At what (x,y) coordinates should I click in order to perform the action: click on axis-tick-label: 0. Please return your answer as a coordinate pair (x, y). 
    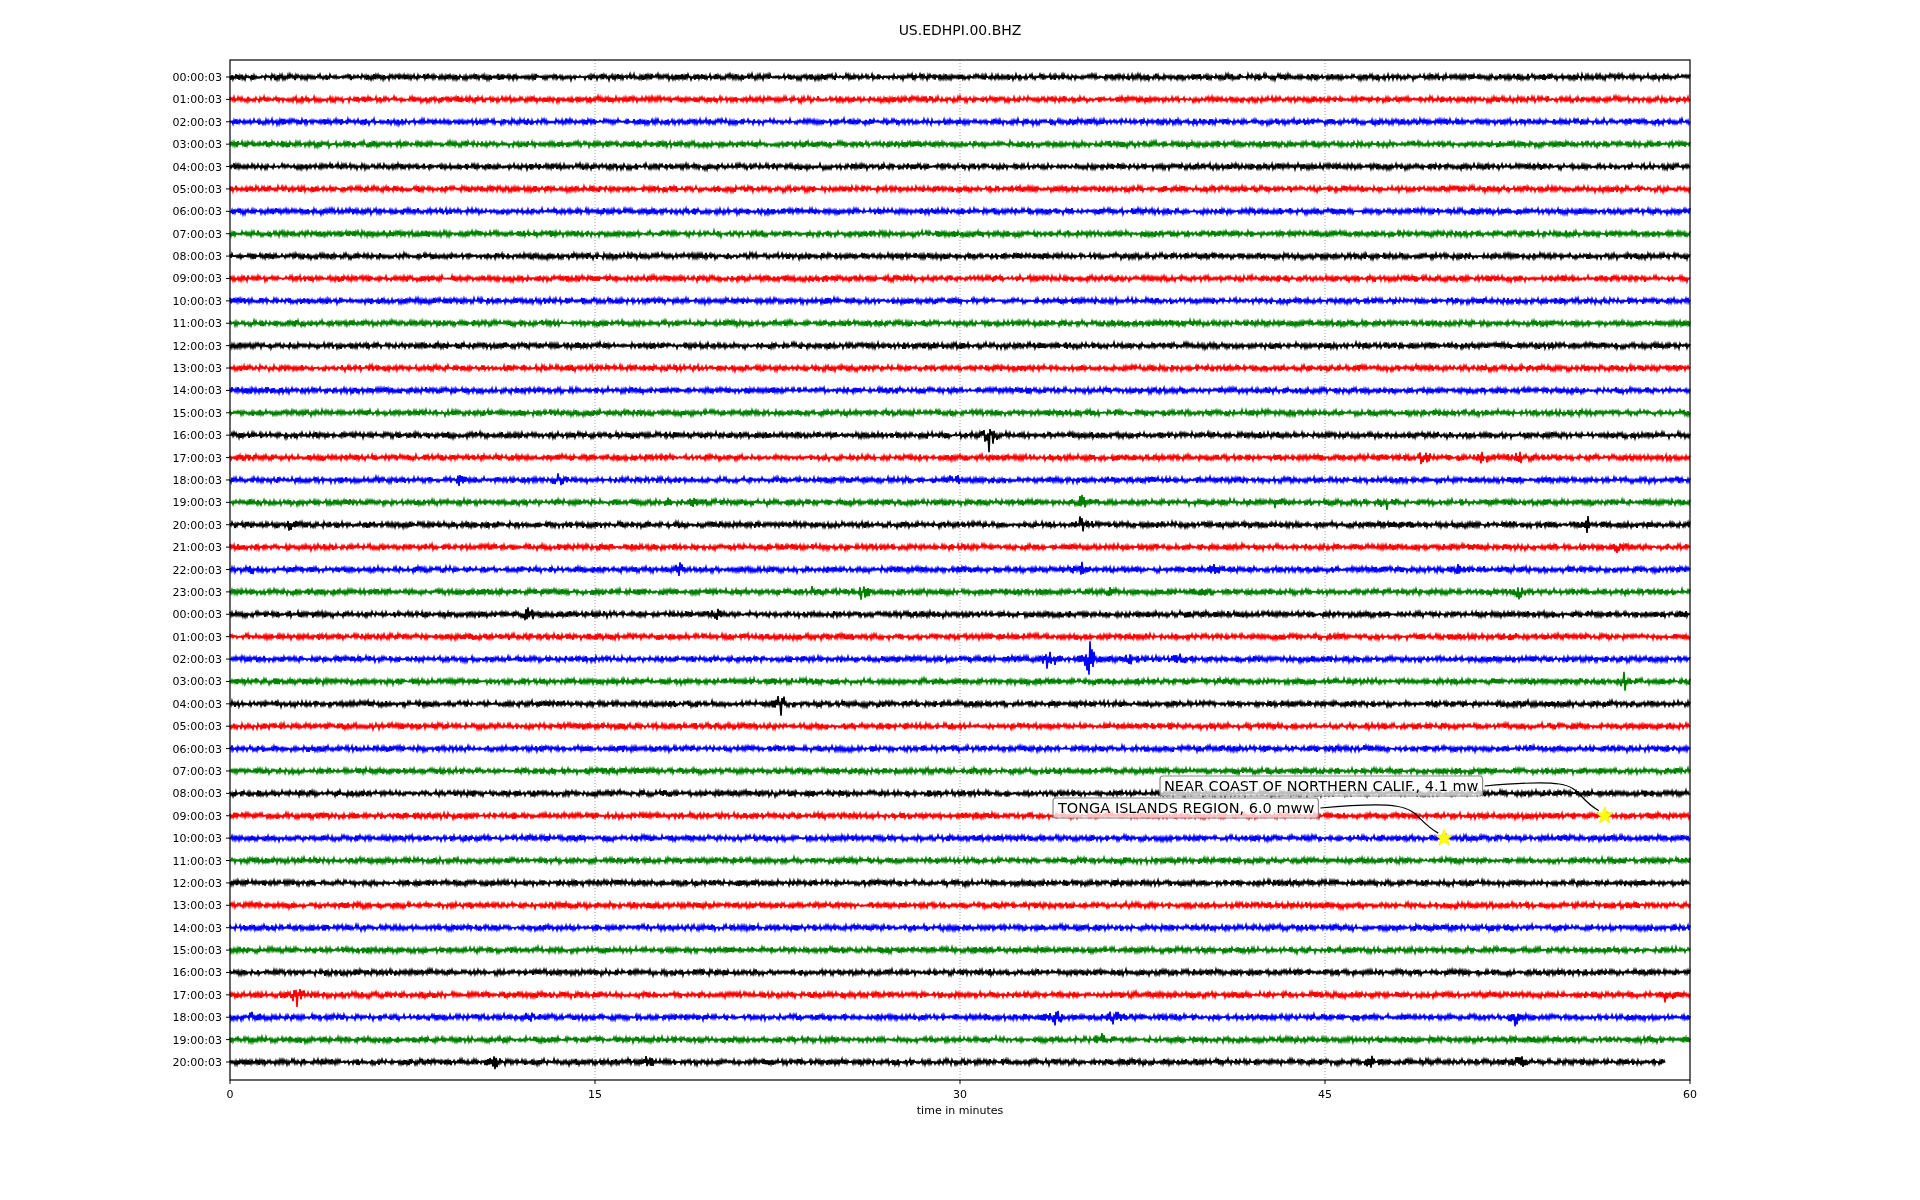
    Looking at the image, I should click on (230, 1094).